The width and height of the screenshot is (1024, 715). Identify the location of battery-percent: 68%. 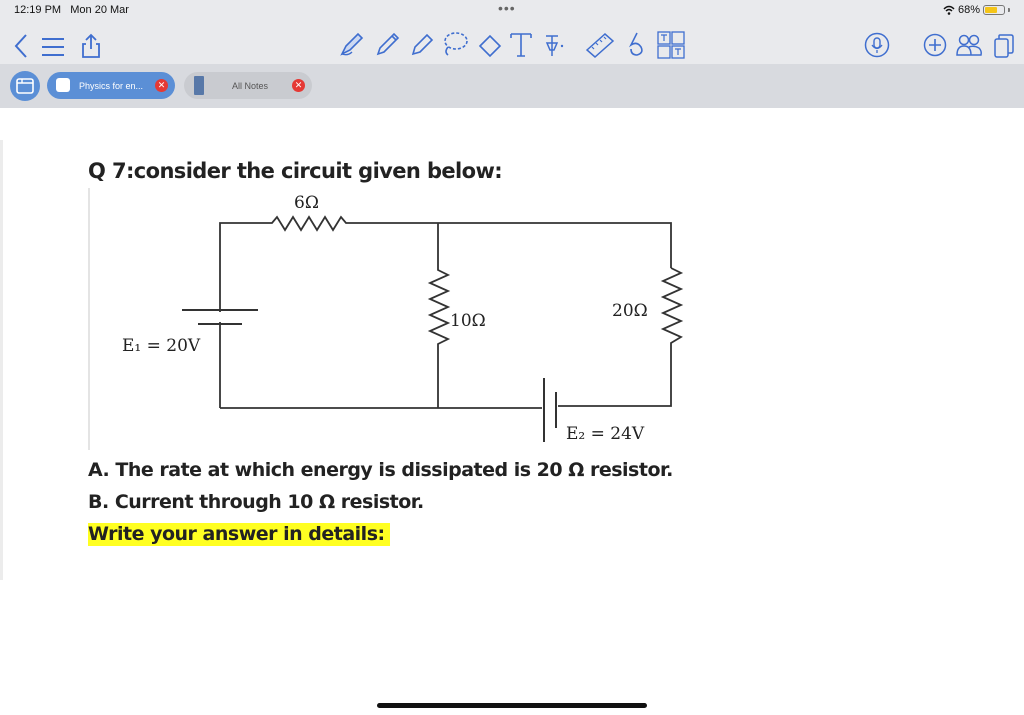
(968, 10).